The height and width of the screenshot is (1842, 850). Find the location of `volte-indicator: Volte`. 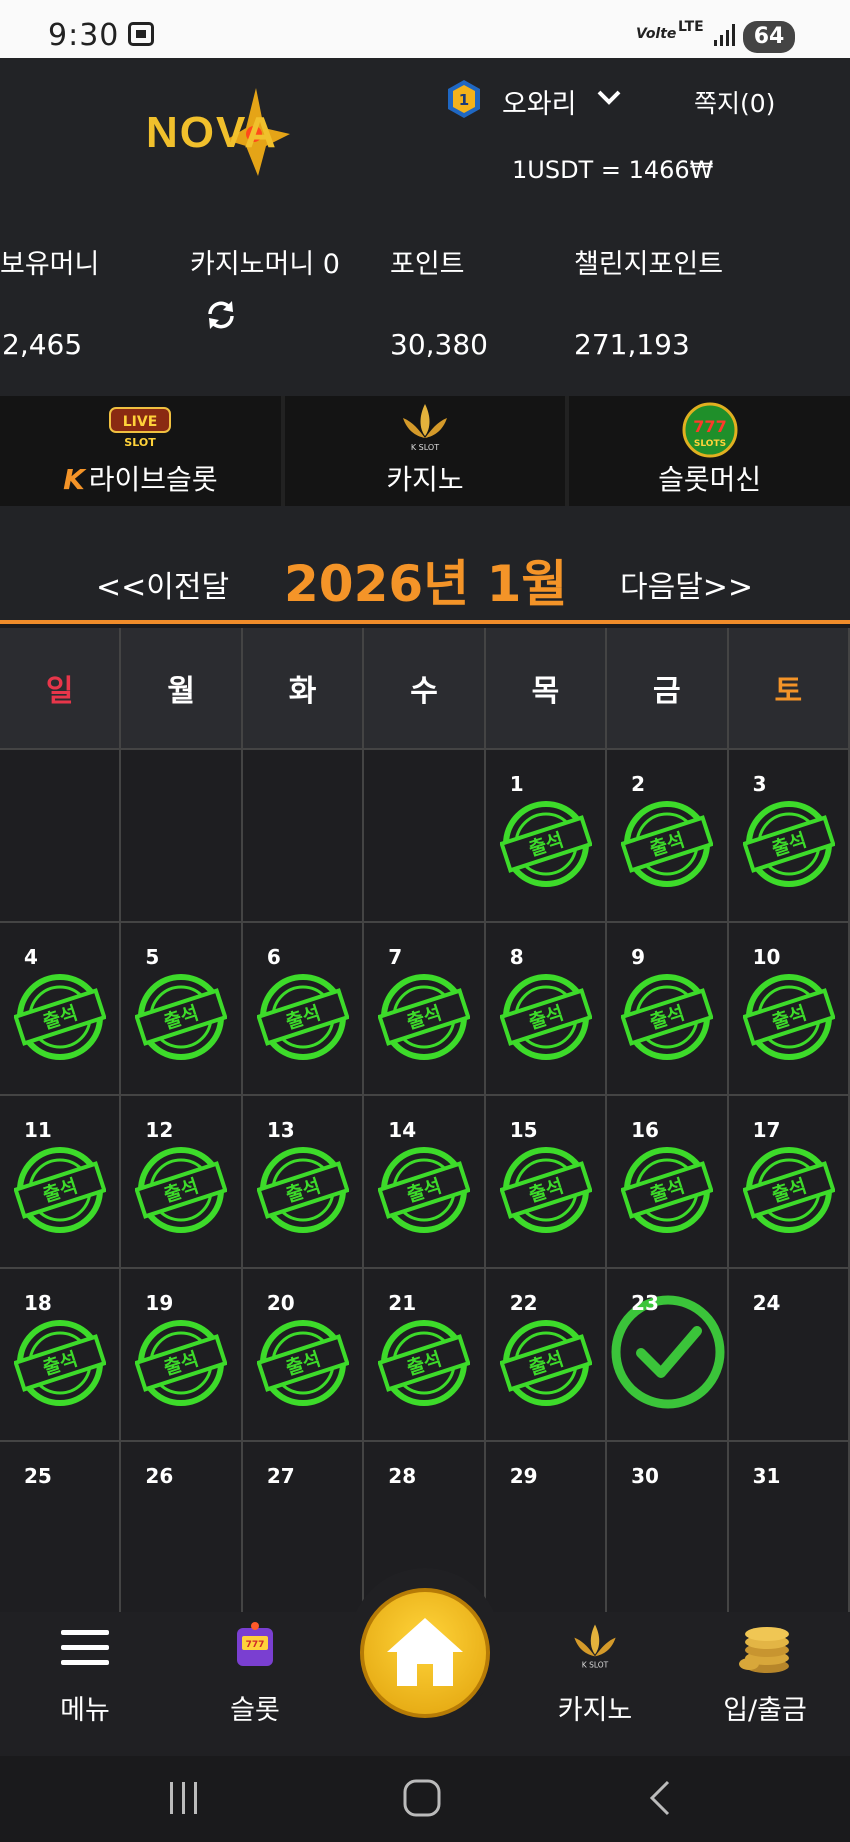

volte-indicator: Volte is located at coordinates (656, 34).